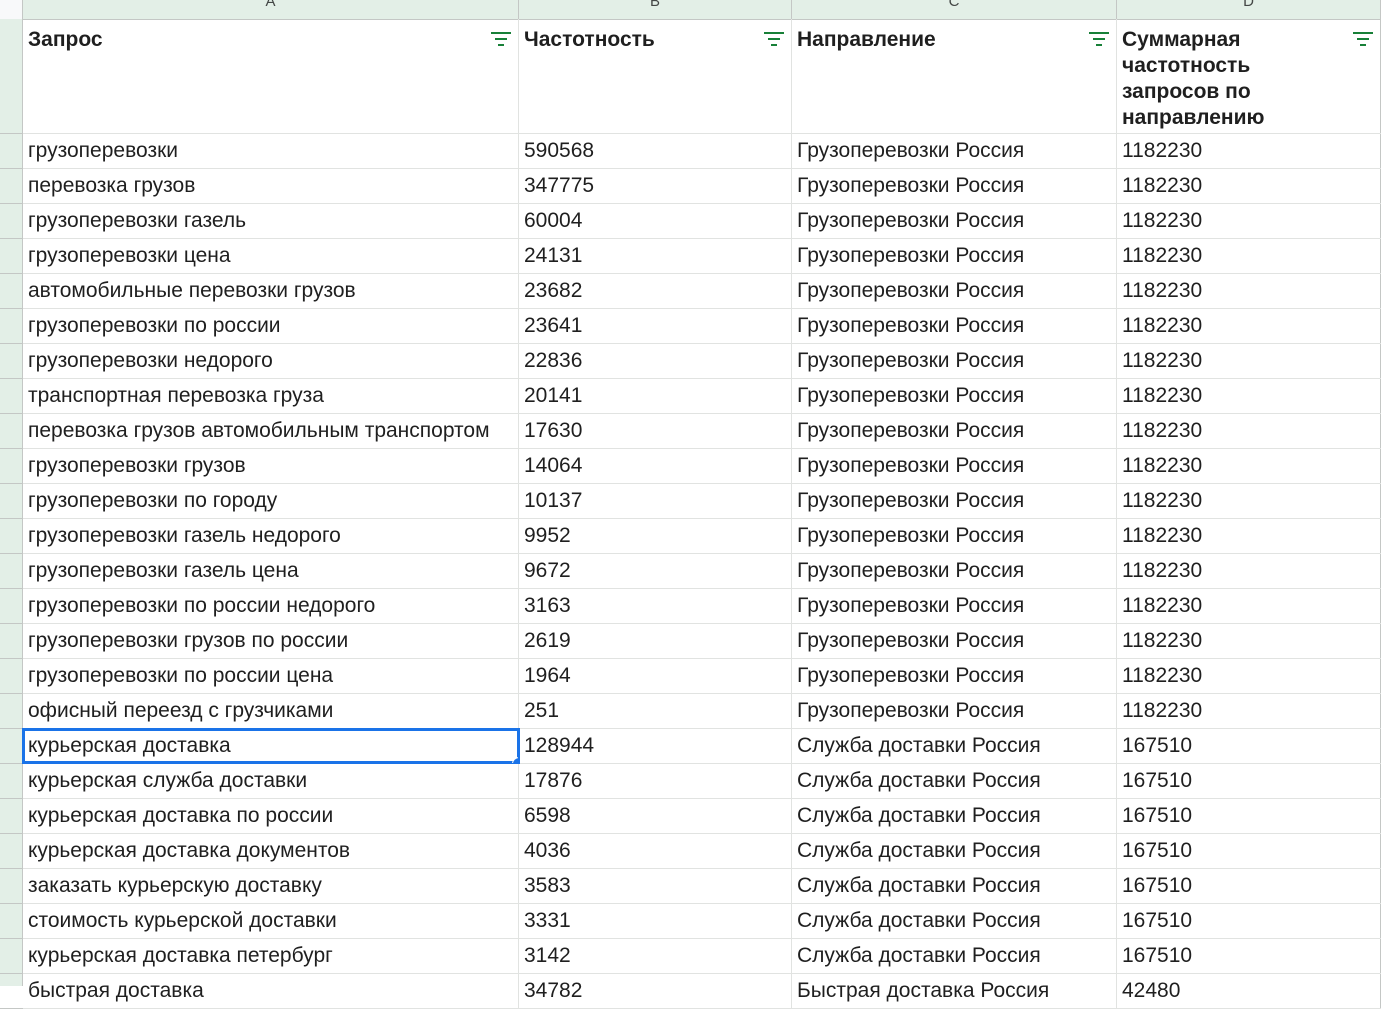 This screenshot has height=1009, width=1400. Describe the element at coordinates (655, 291) in the screenshot. I see `cell-frequency: 23682` at that location.